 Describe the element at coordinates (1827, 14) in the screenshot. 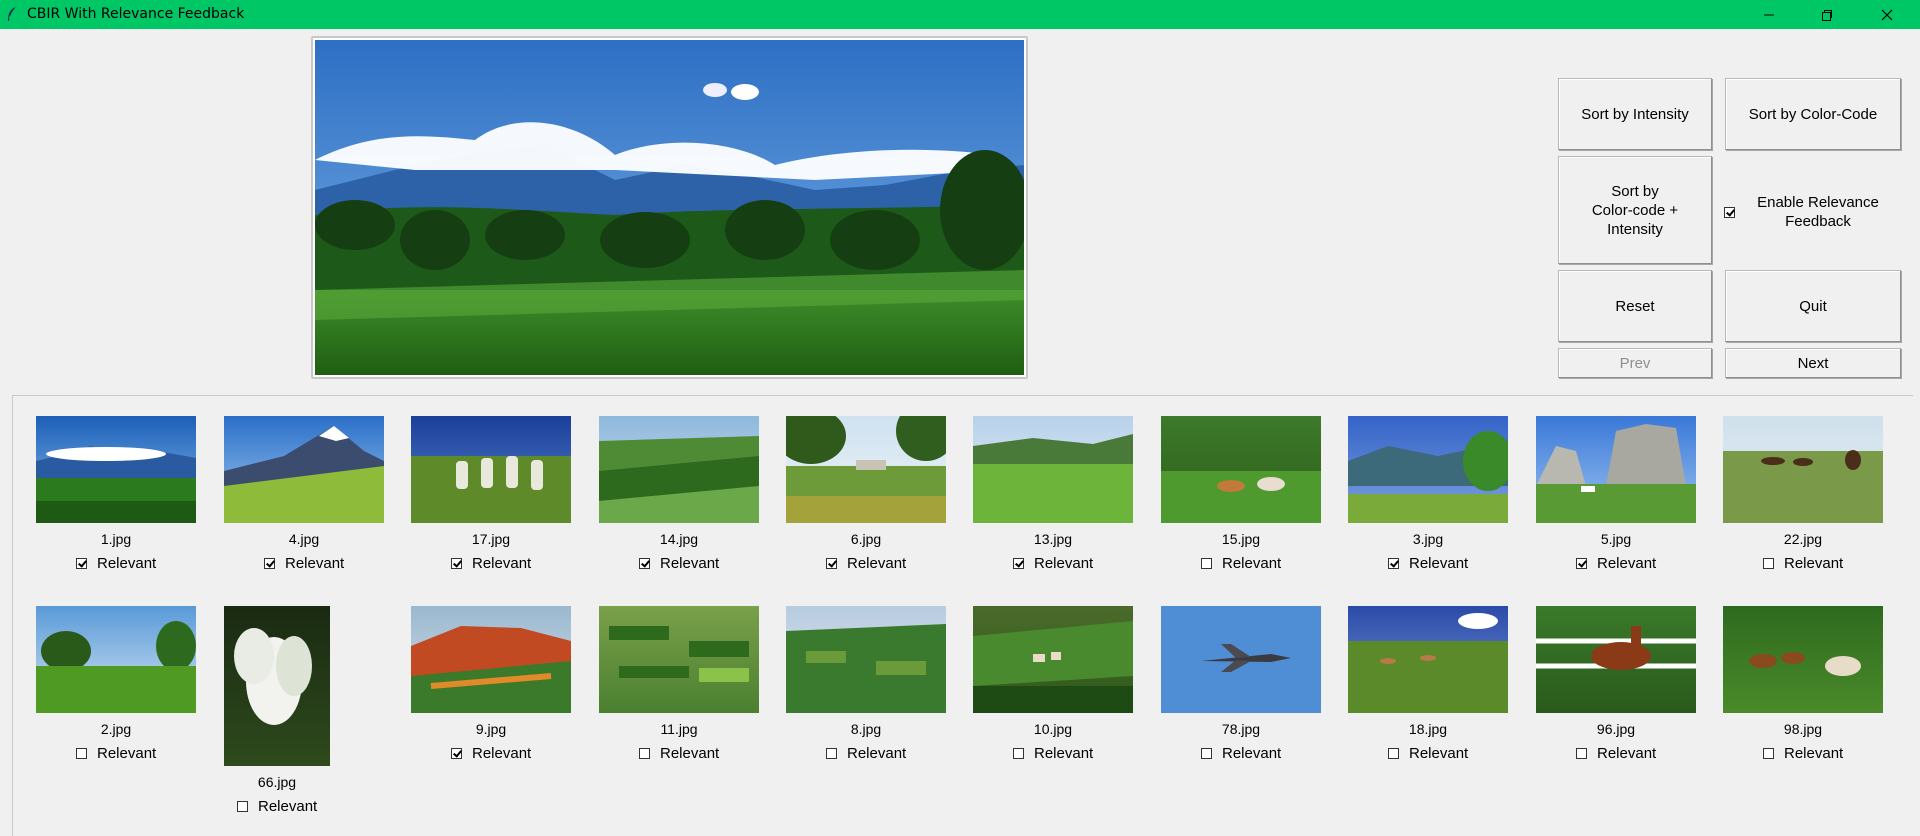

I see `restore-button` at that location.